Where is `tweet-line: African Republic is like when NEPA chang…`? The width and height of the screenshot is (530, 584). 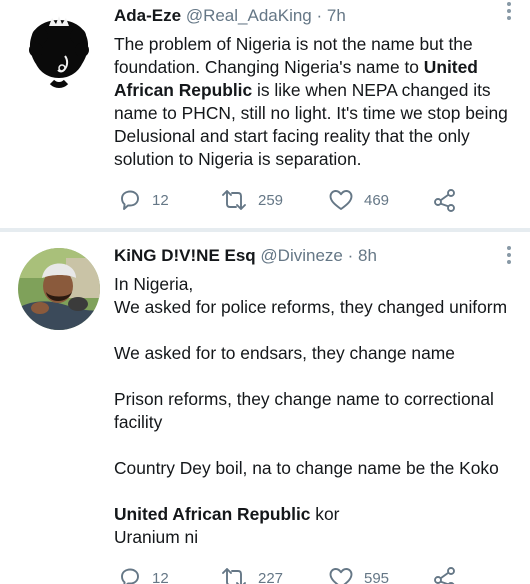 tweet-line: African Republic is like when NEPA chang… is located at coordinates (302, 90).